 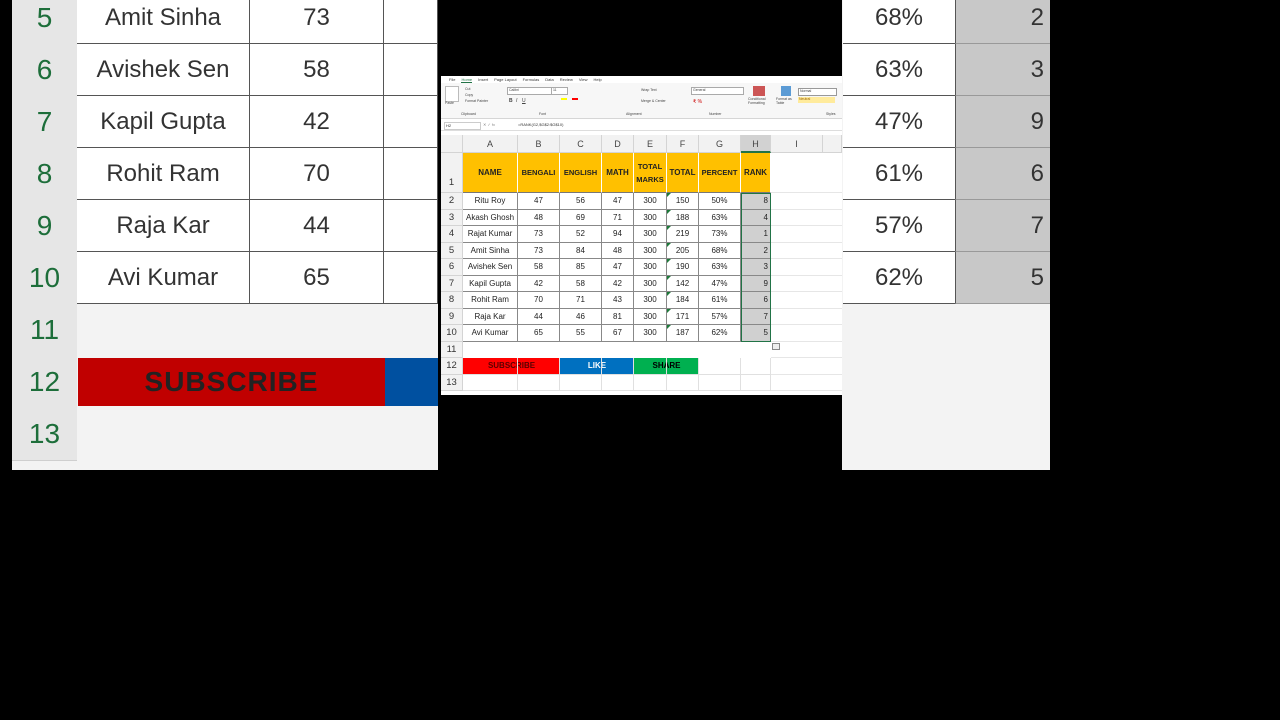 I want to click on row-header-2: 2, so click(x=452, y=201).